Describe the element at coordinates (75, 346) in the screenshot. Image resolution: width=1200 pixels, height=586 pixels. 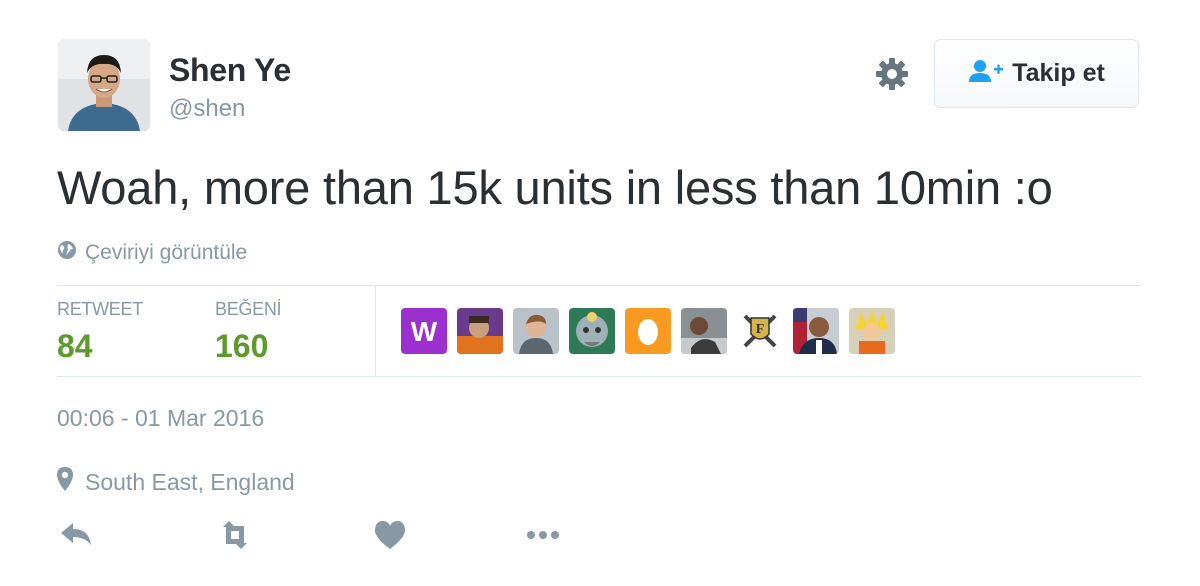
I see `retweet-count: 84` at that location.